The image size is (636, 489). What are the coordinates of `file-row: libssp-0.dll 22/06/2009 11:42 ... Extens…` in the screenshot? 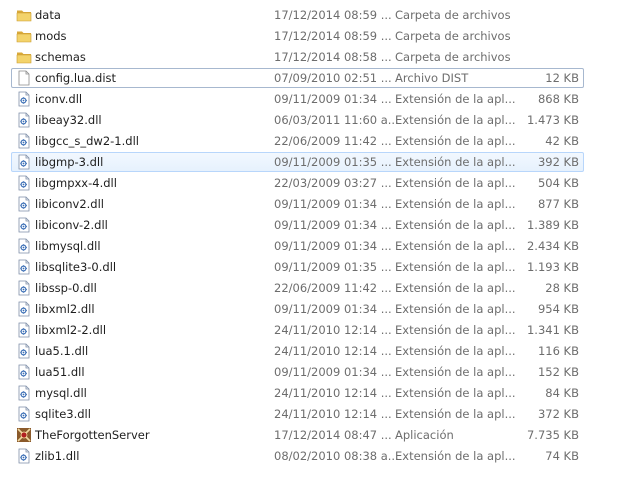 It's located at (297, 288).